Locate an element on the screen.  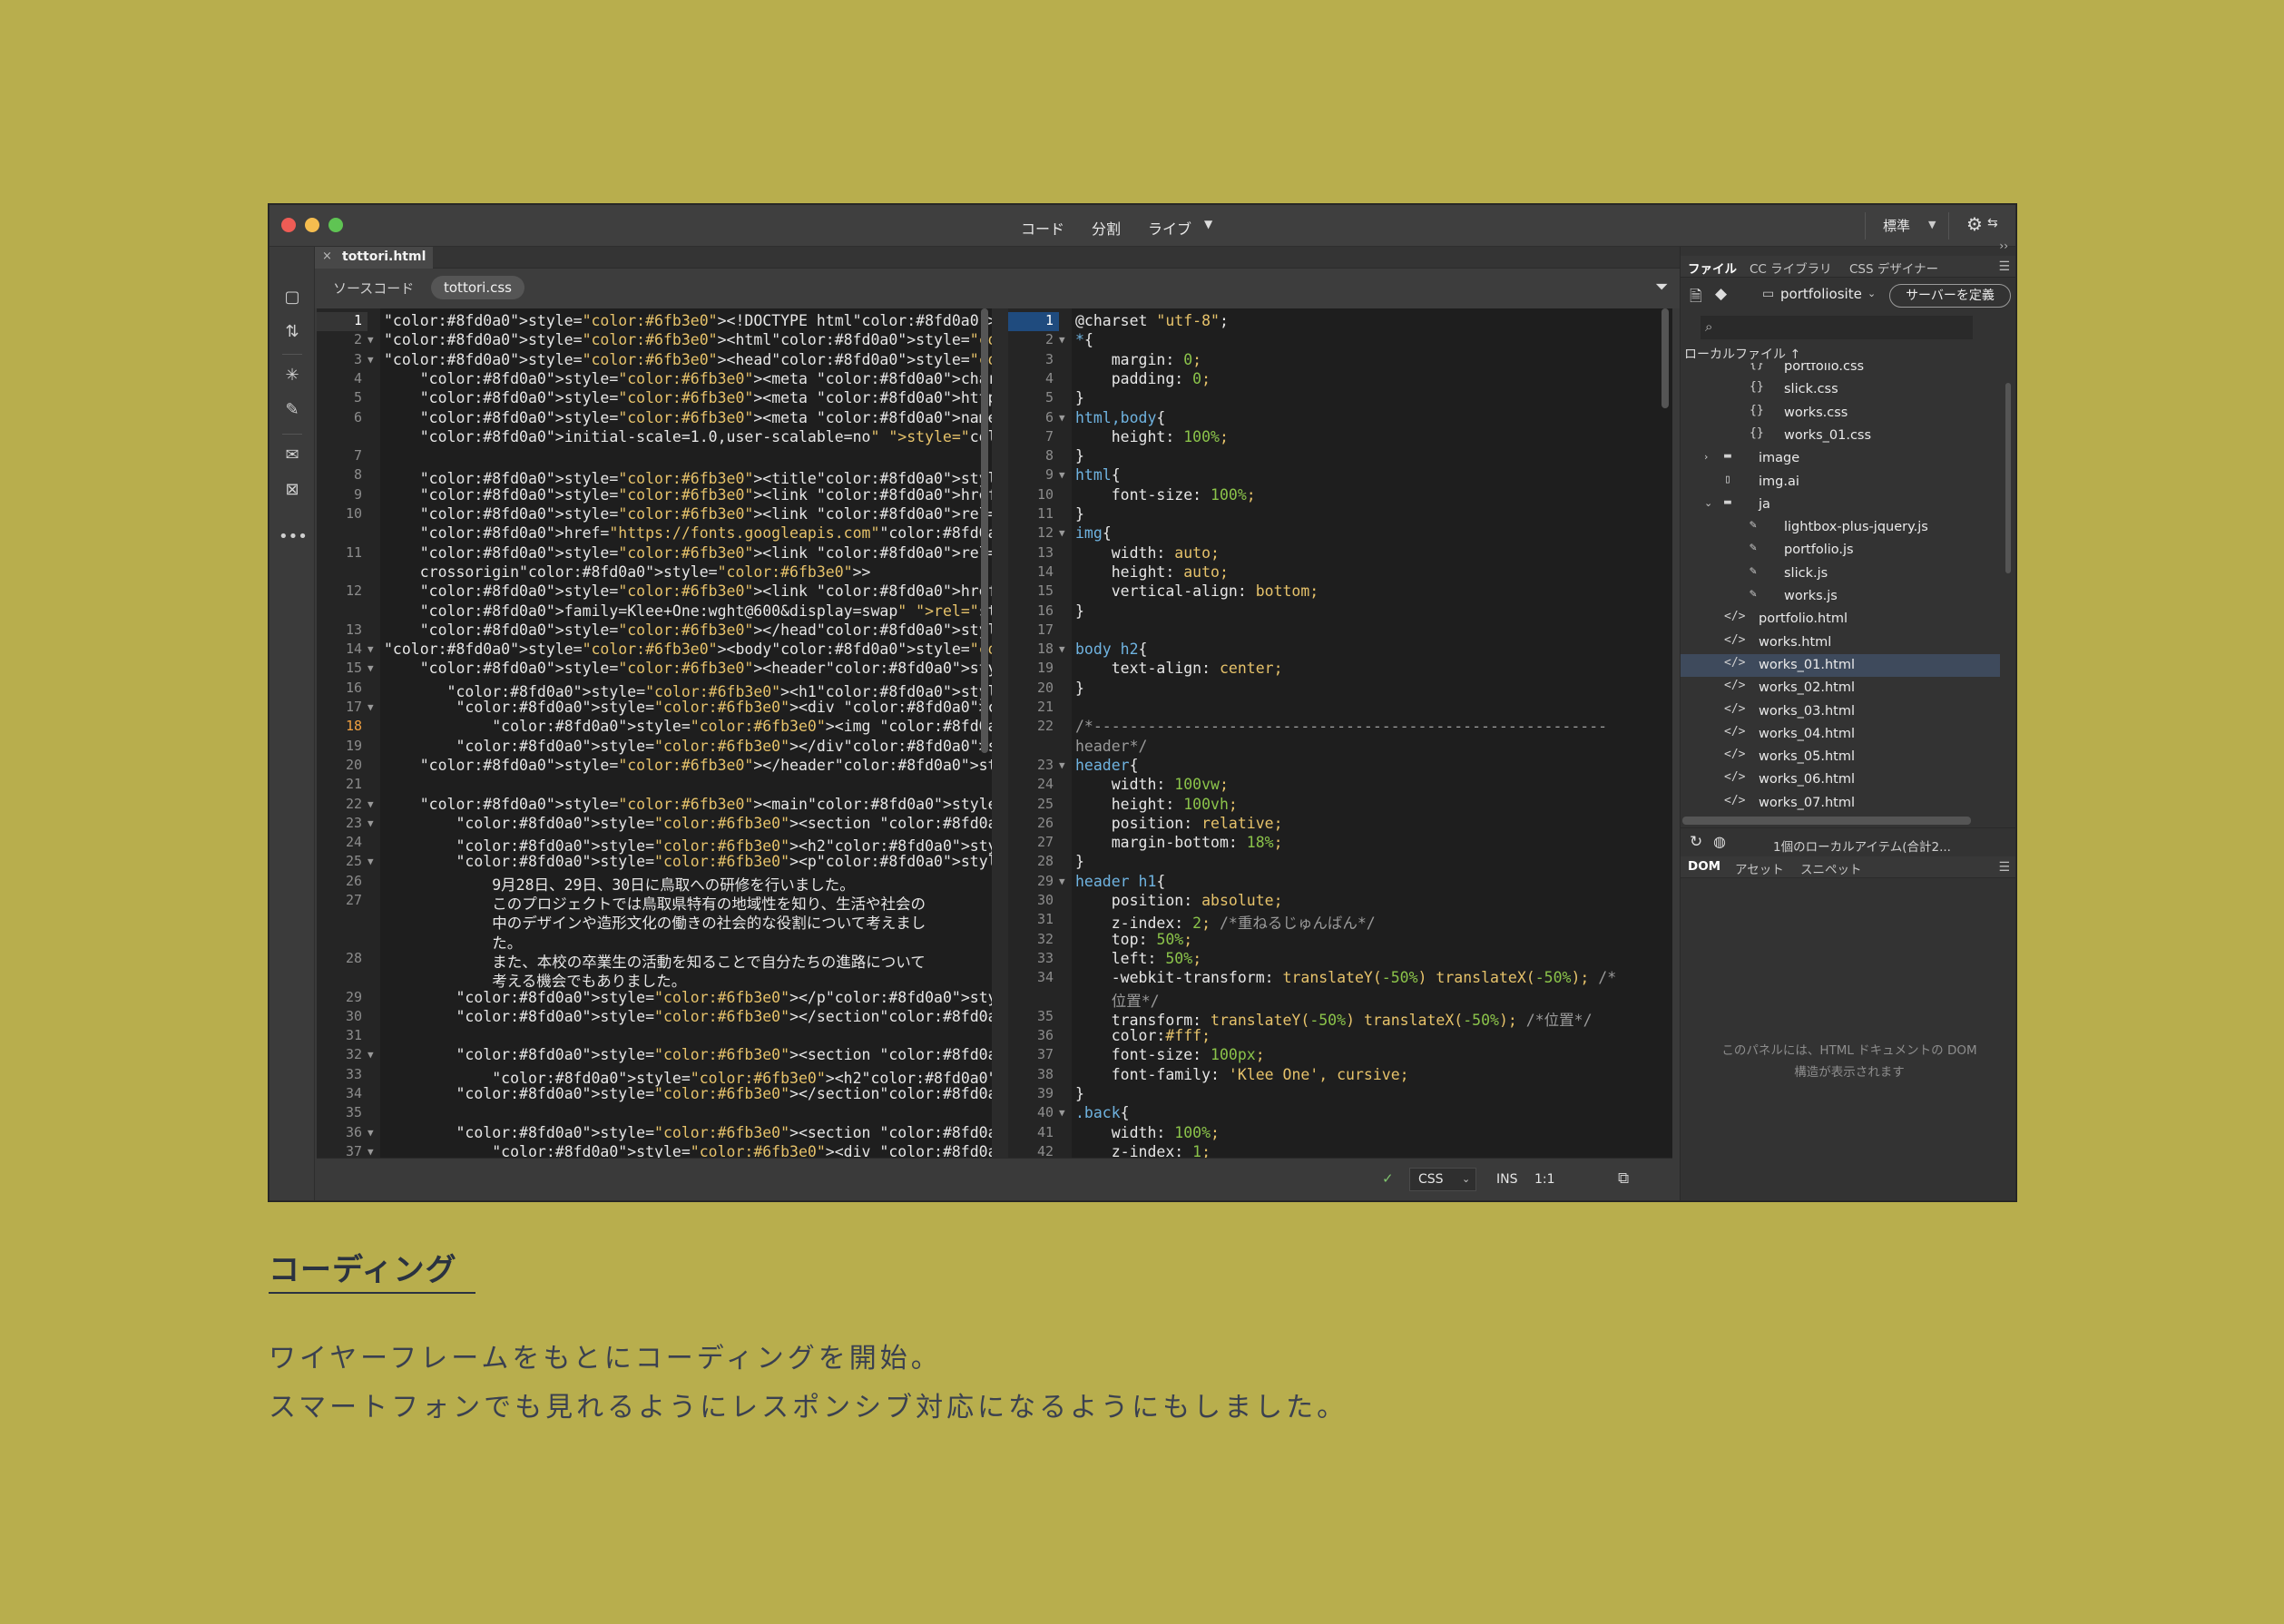
code-line: width: 100%; is located at coordinates (1147, 1132).